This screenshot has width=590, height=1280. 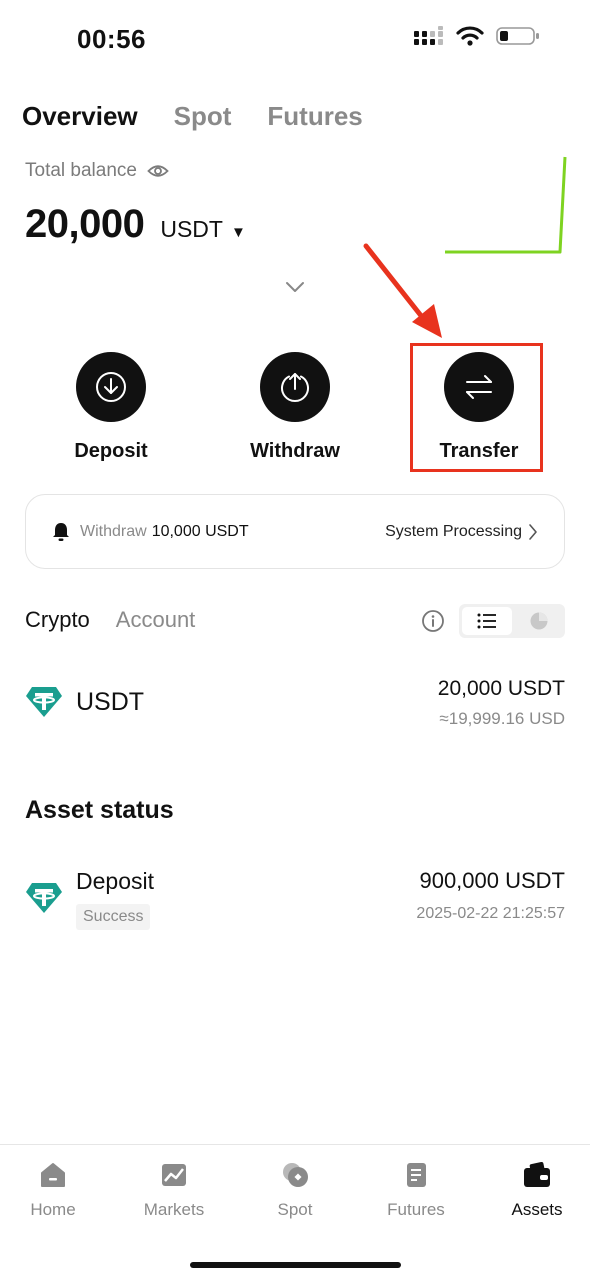 I want to click on upload-icon, so click(x=295, y=388).